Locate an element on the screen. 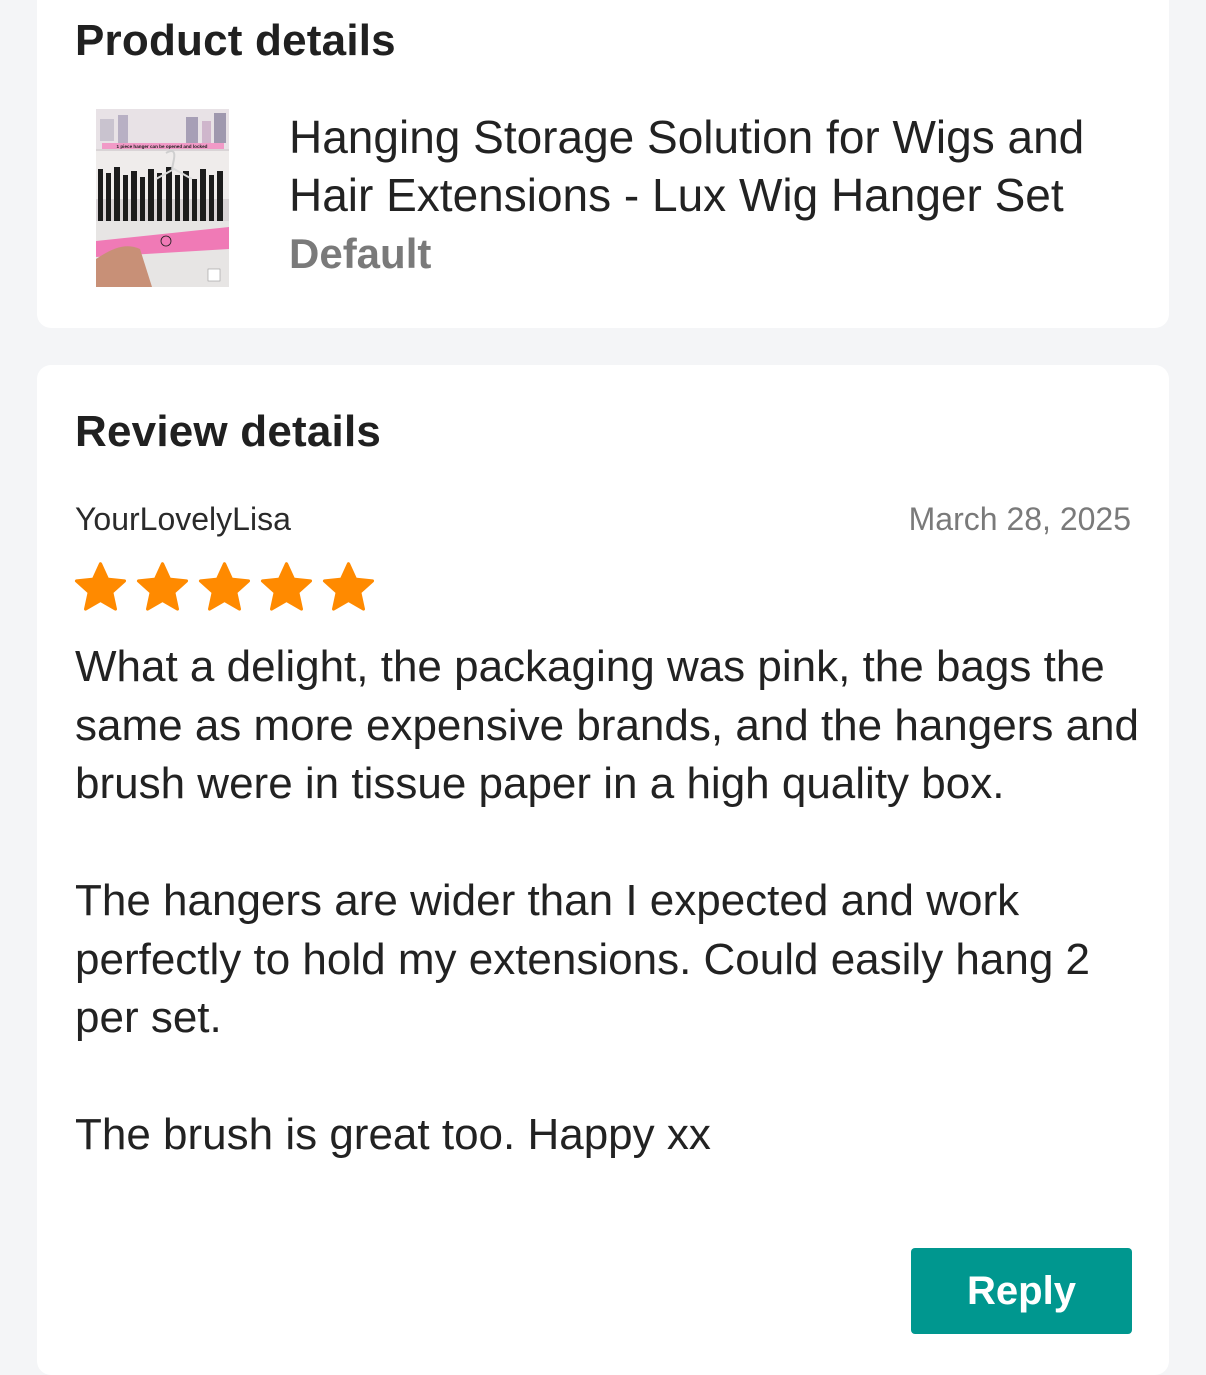  product-thumbnail: 1 piece hanger can be opened and locked is located at coordinates (162, 198).